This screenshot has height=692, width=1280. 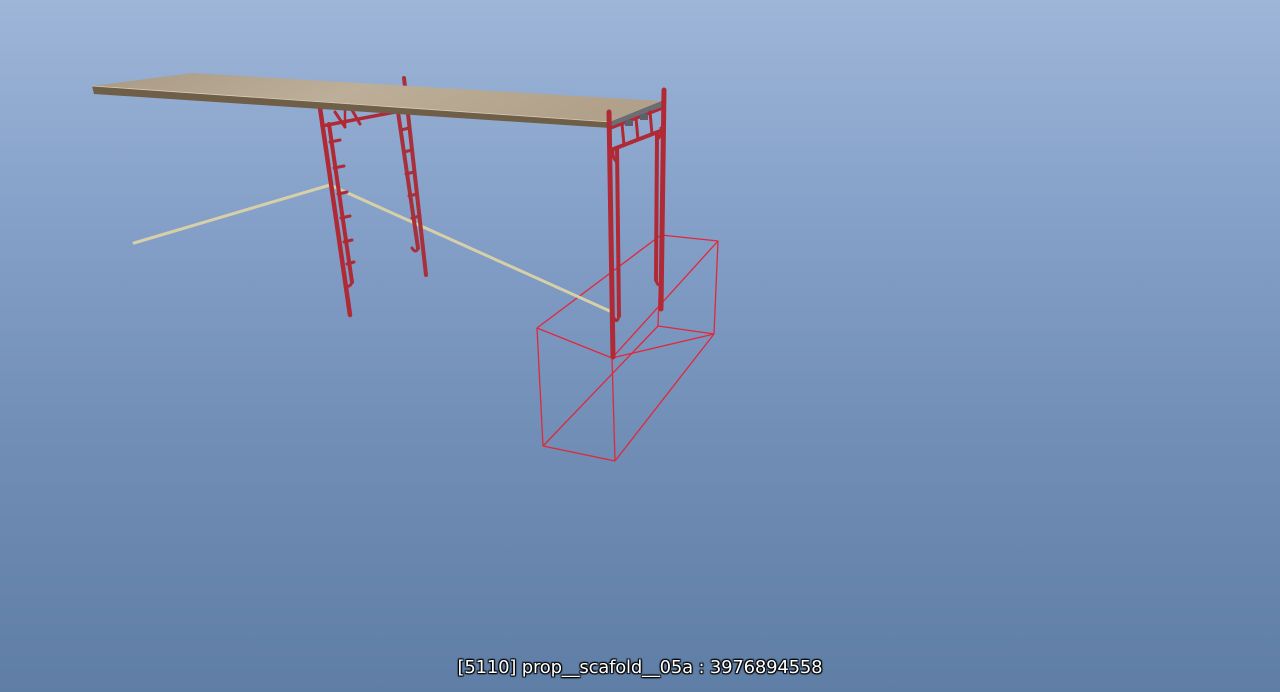 I want to click on scaffold-frame-right, so click(x=636, y=223).